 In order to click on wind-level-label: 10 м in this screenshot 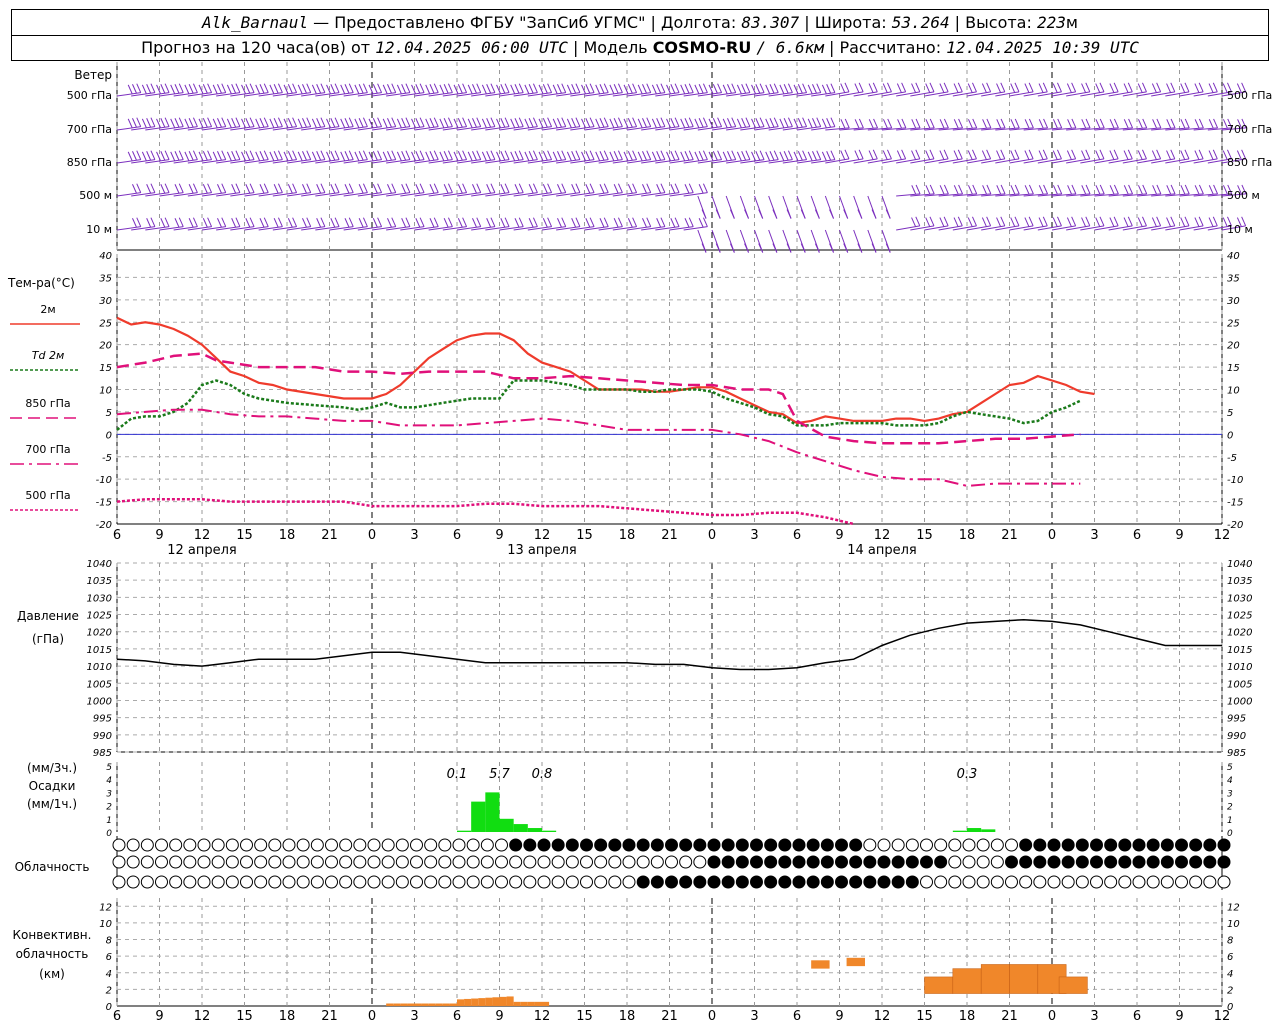, I will do `click(99, 229)`.